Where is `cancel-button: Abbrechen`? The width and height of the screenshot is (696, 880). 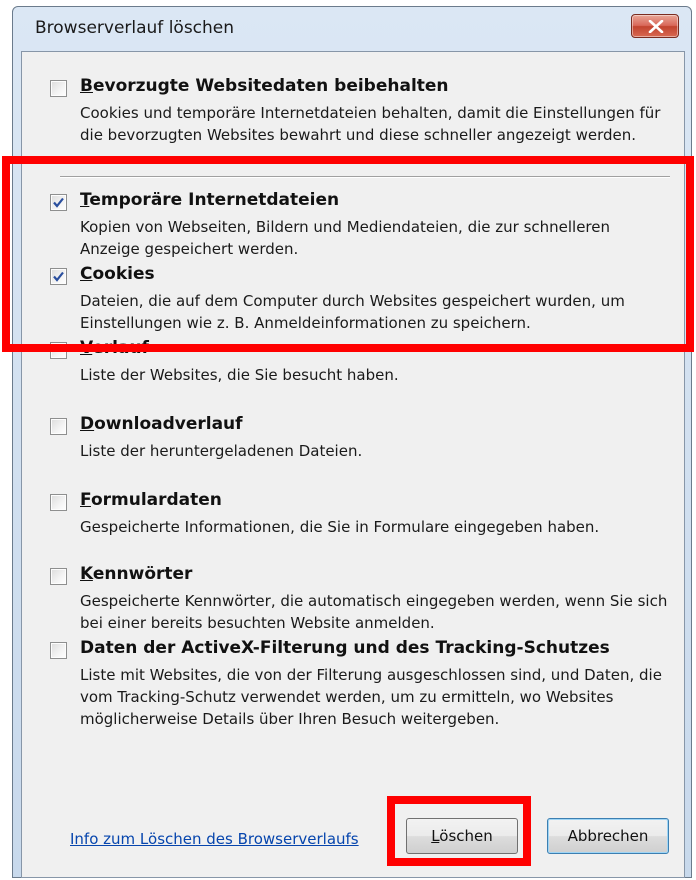 cancel-button: Abbrechen is located at coordinates (608, 836).